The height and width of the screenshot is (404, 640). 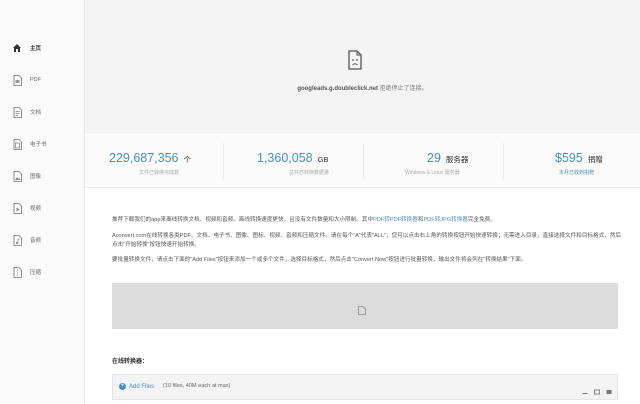 What do you see at coordinates (17, 240) in the screenshot?
I see `audio-file-icon` at bounding box center [17, 240].